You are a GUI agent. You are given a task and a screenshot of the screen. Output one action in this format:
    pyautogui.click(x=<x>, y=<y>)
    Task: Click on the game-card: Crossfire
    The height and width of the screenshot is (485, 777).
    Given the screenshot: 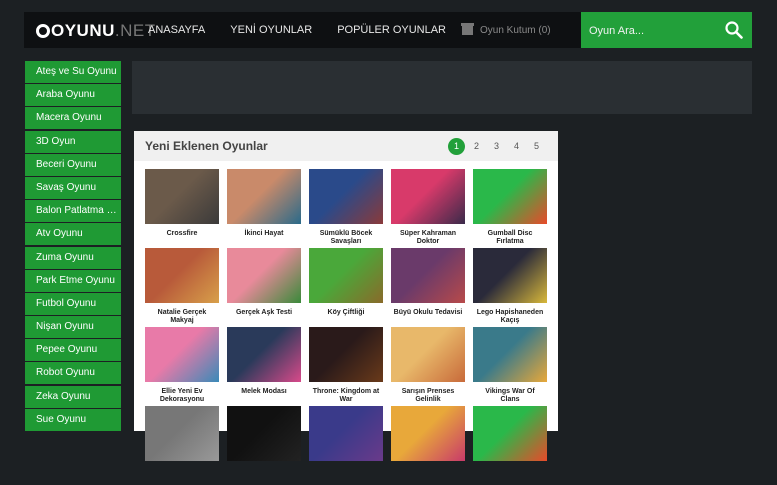 What is the action you would take?
    pyautogui.click(x=182, y=208)
    